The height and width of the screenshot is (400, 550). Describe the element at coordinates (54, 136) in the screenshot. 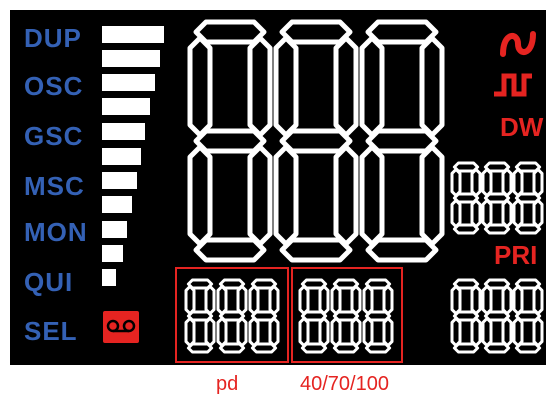

I see `mode-label-gsc: GSC` at that location.